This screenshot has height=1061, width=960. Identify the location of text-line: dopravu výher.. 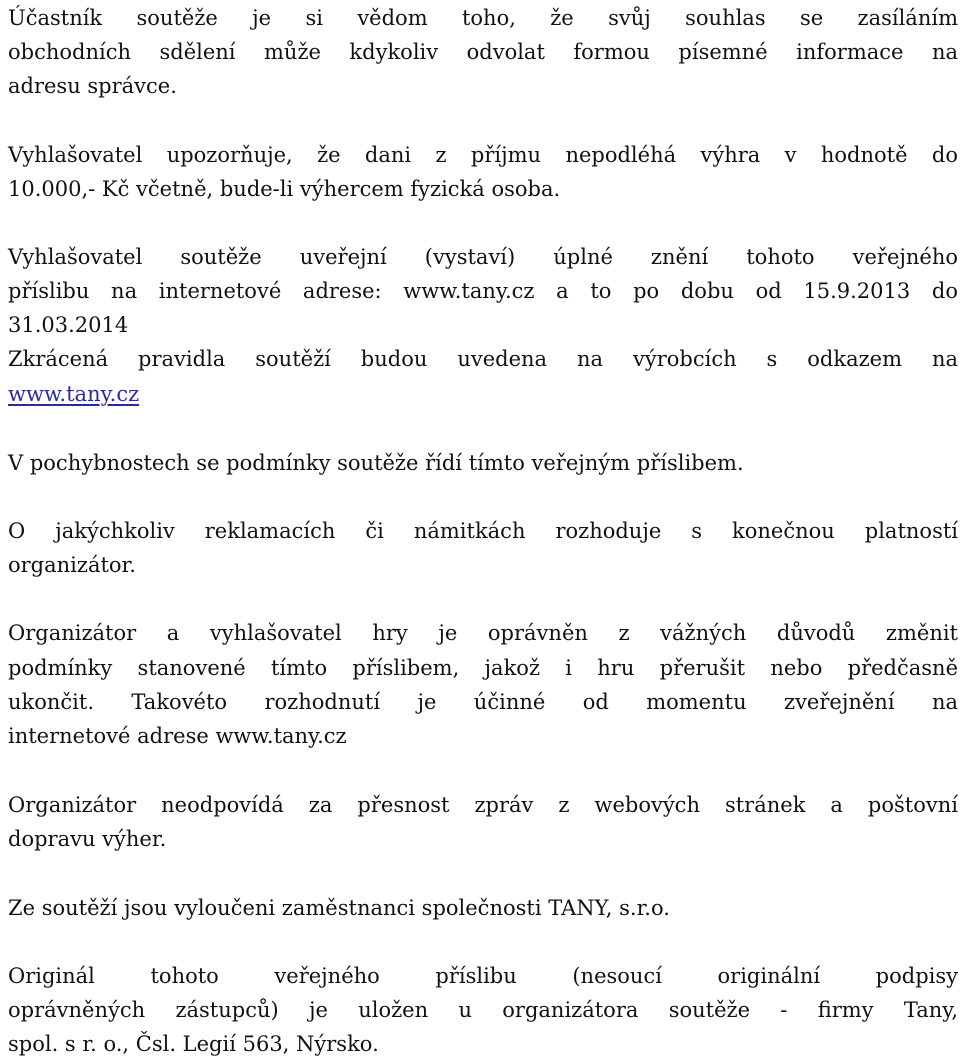
(87, 839).